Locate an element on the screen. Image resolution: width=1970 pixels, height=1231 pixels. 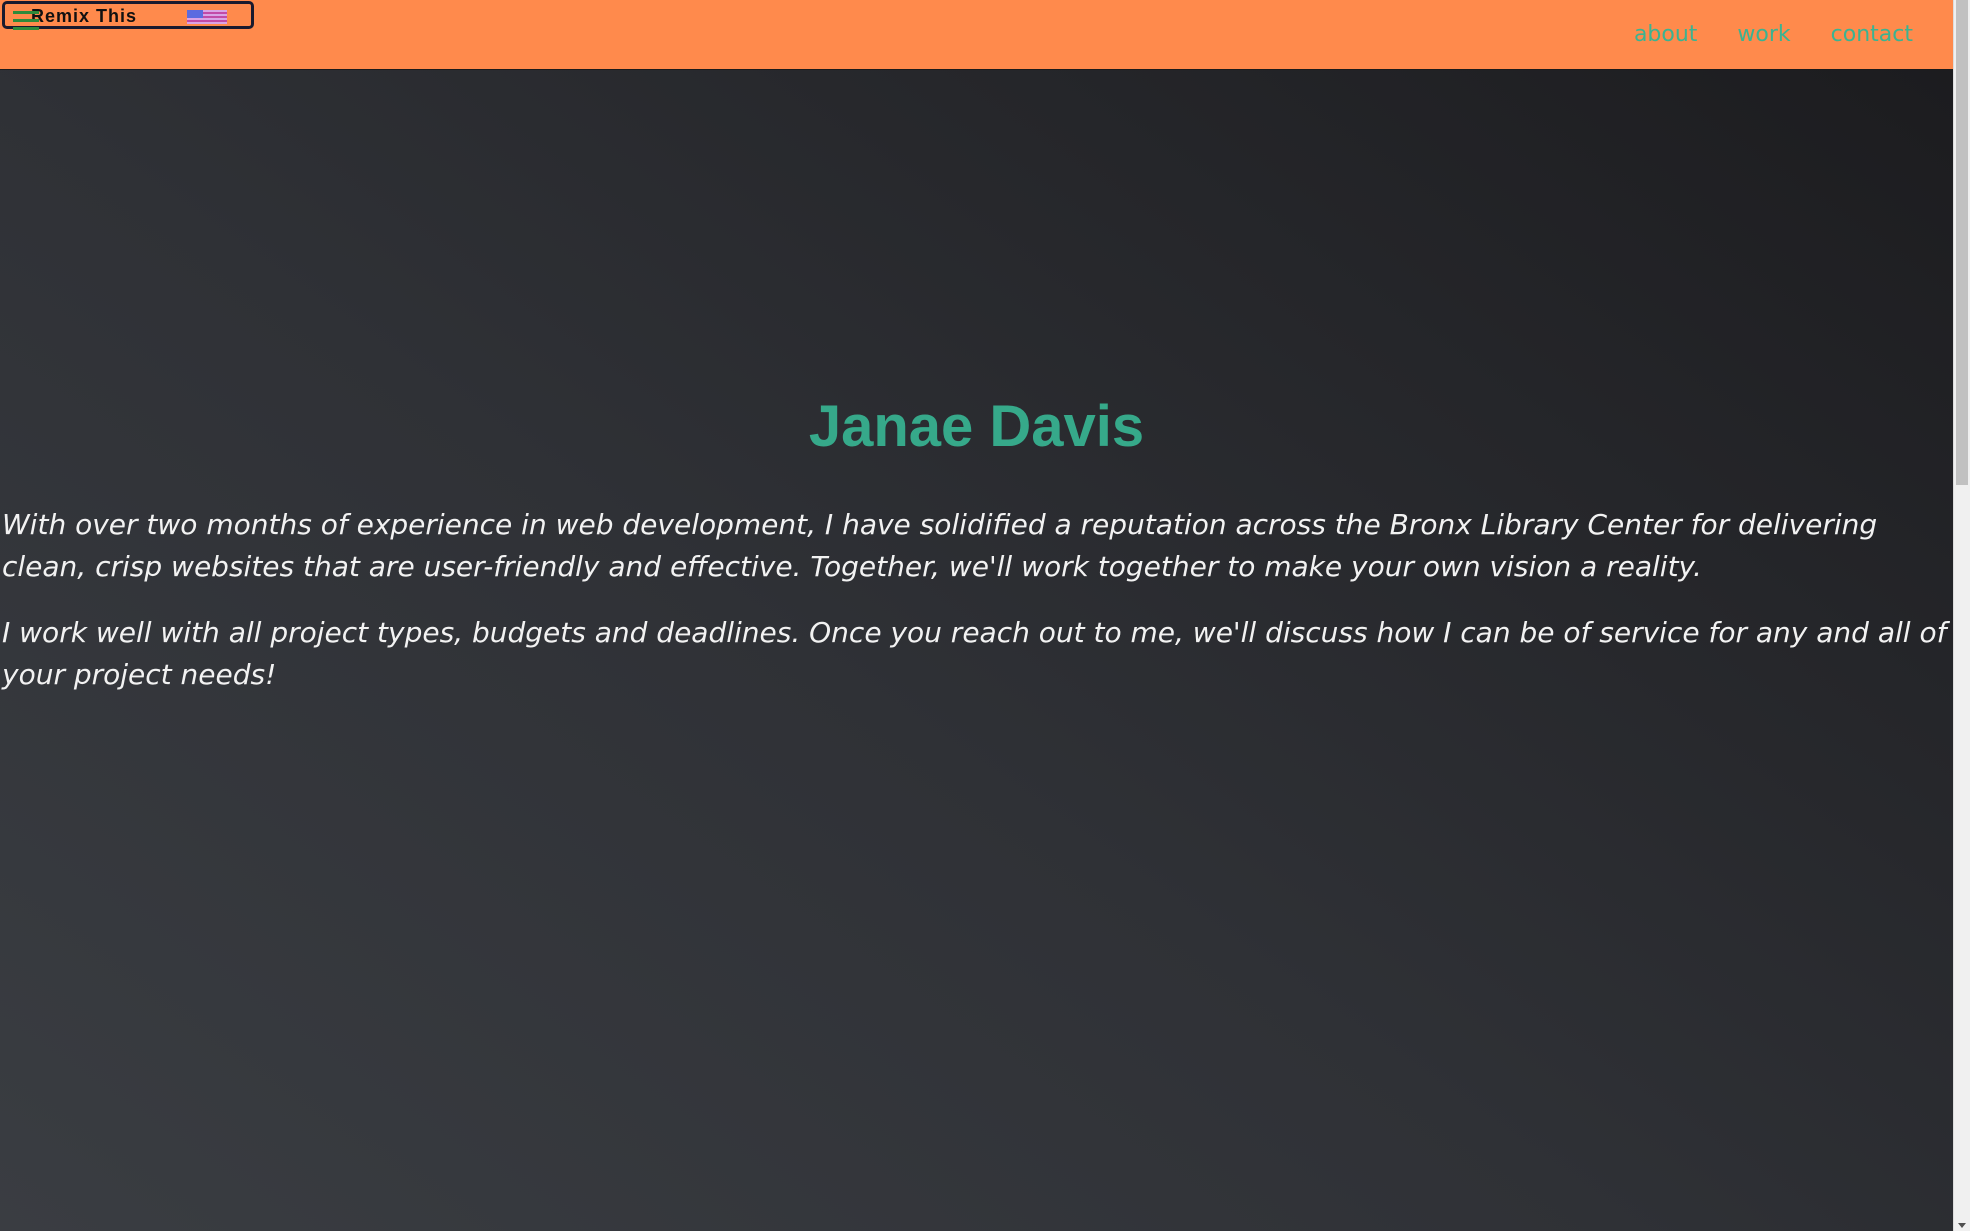
vertical-scrollbar is located at coordinates (1961, 615).